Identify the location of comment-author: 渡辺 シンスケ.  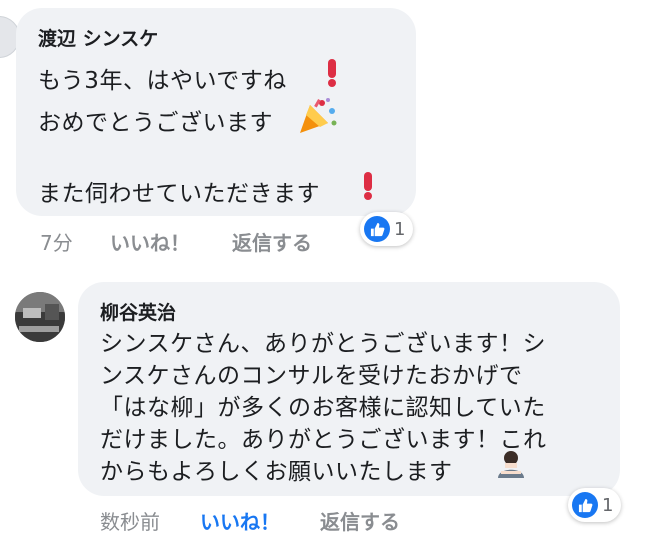
(98, 37).